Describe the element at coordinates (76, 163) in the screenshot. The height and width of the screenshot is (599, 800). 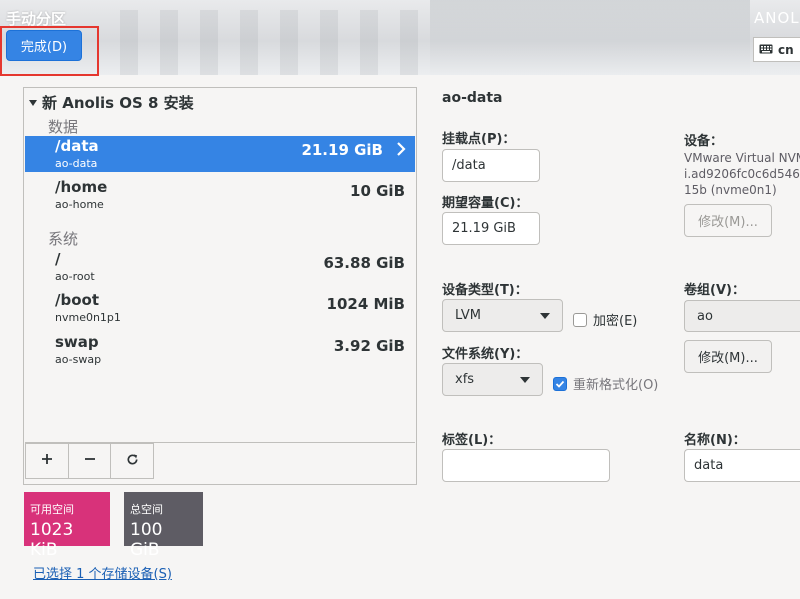
I see `partition-device: ao-data` at that location.